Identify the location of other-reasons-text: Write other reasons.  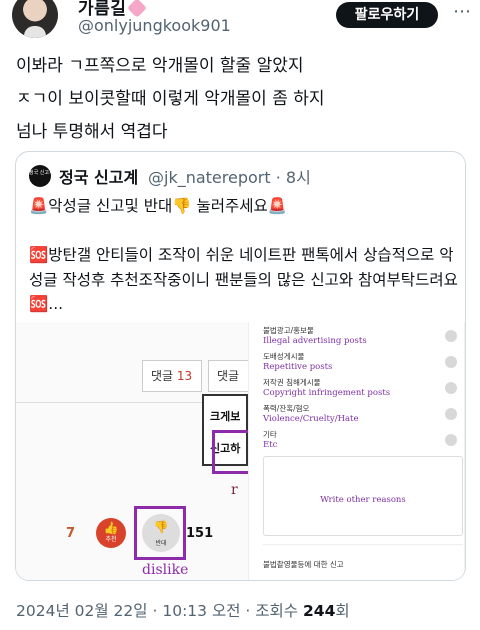
(363, 500).